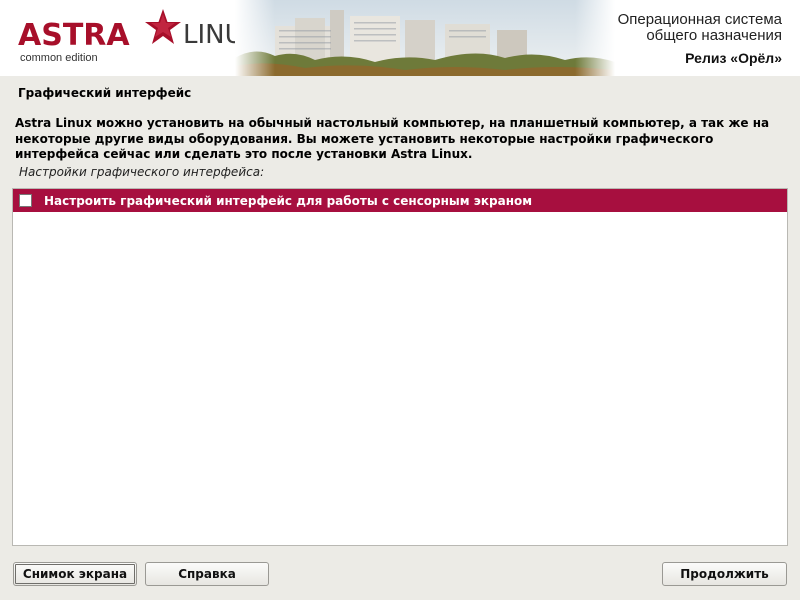  Describe the element at coordinates (75, 574) in the screenshot. I see `screenshot-button: Снимок экрана` at that location.